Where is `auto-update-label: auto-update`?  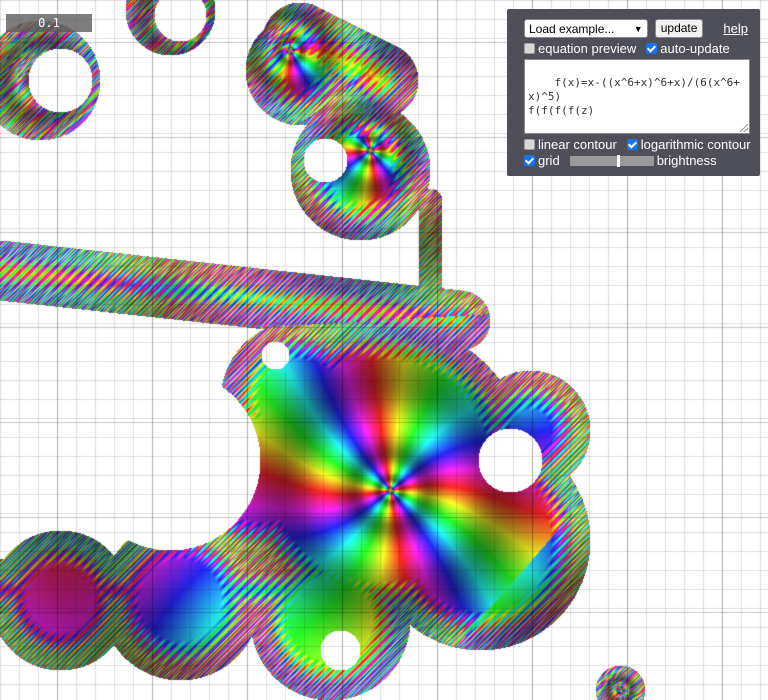 auto-update-label: auto-update is located at coordinates (695, 48).